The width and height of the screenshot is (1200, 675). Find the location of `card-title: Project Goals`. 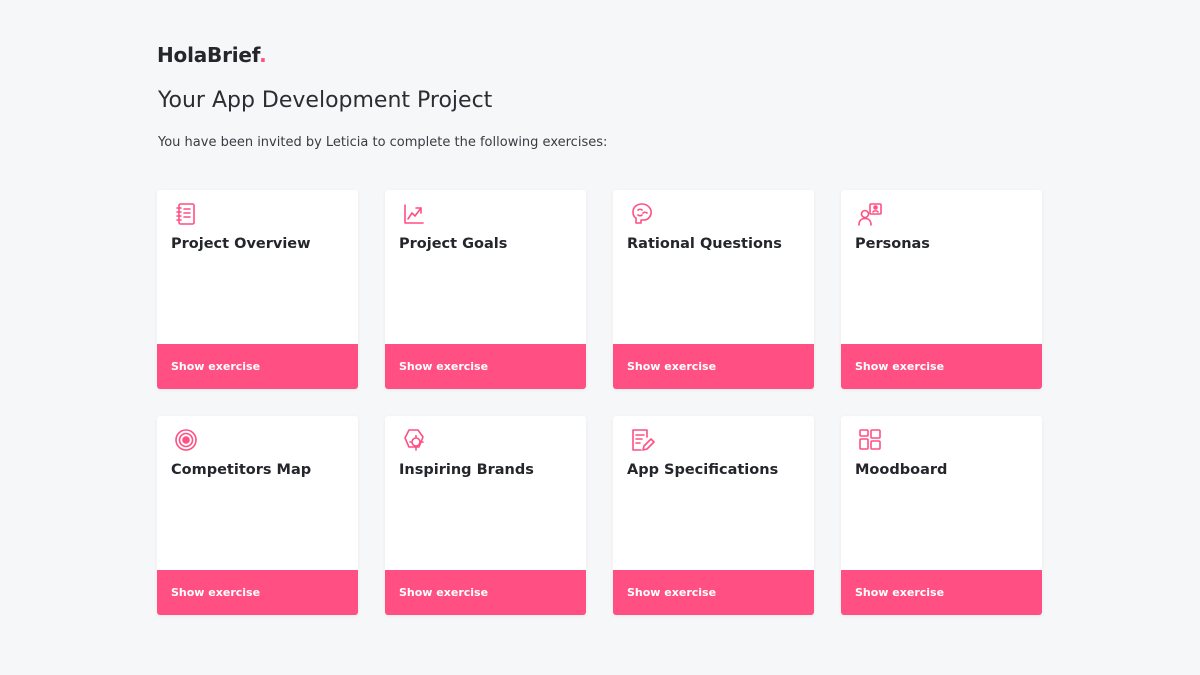

card-title: Project Goals is located at coordinates (453, 244).